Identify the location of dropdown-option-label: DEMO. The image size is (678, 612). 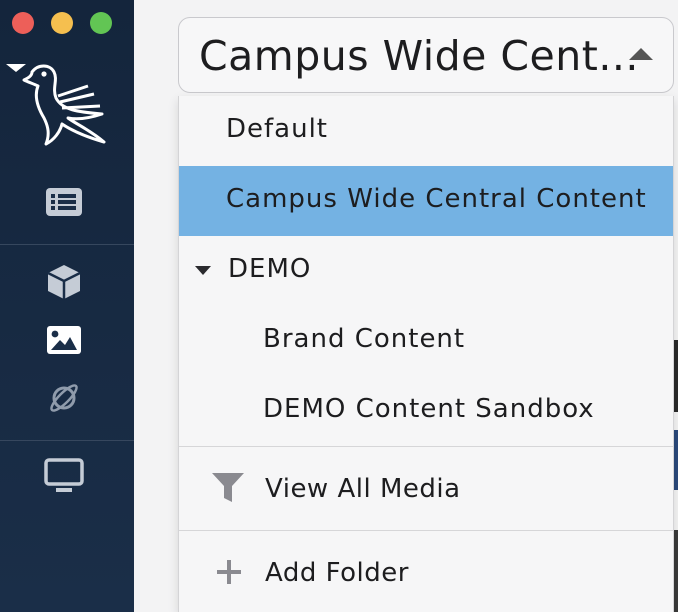
(270, 269).